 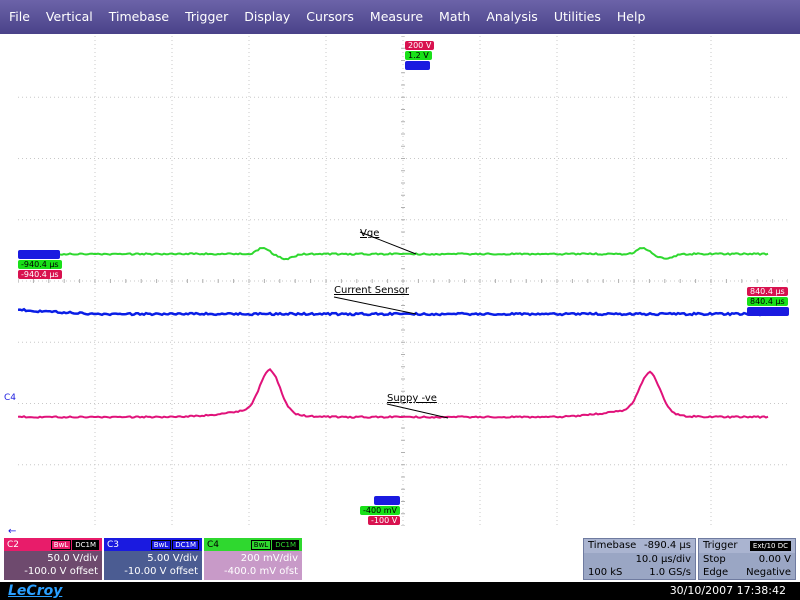 What do you see at coordinates (714, 560) in the screenshot?
I see `trigger-mode: Stop` at bounding box center [714, 560].